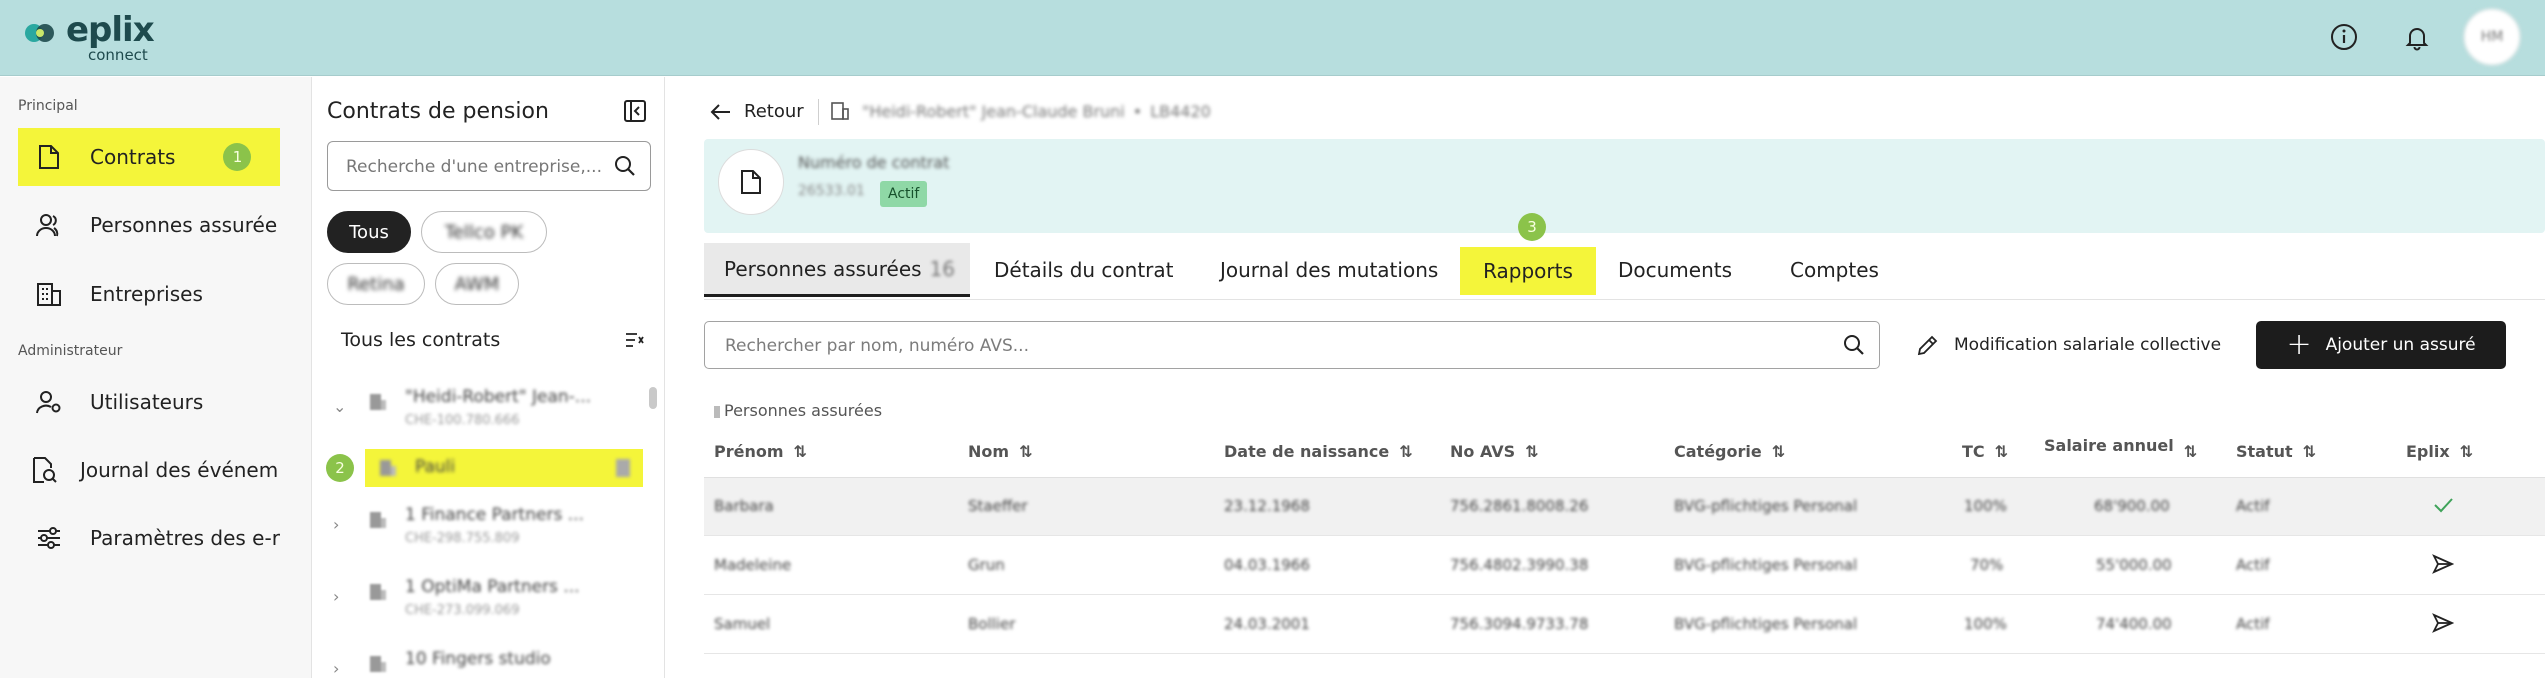 Image resolution: width=2545 pixels, height=678 pixels. I want to click on column-header-prenom: Prénom ⇅, so click(760, 451).